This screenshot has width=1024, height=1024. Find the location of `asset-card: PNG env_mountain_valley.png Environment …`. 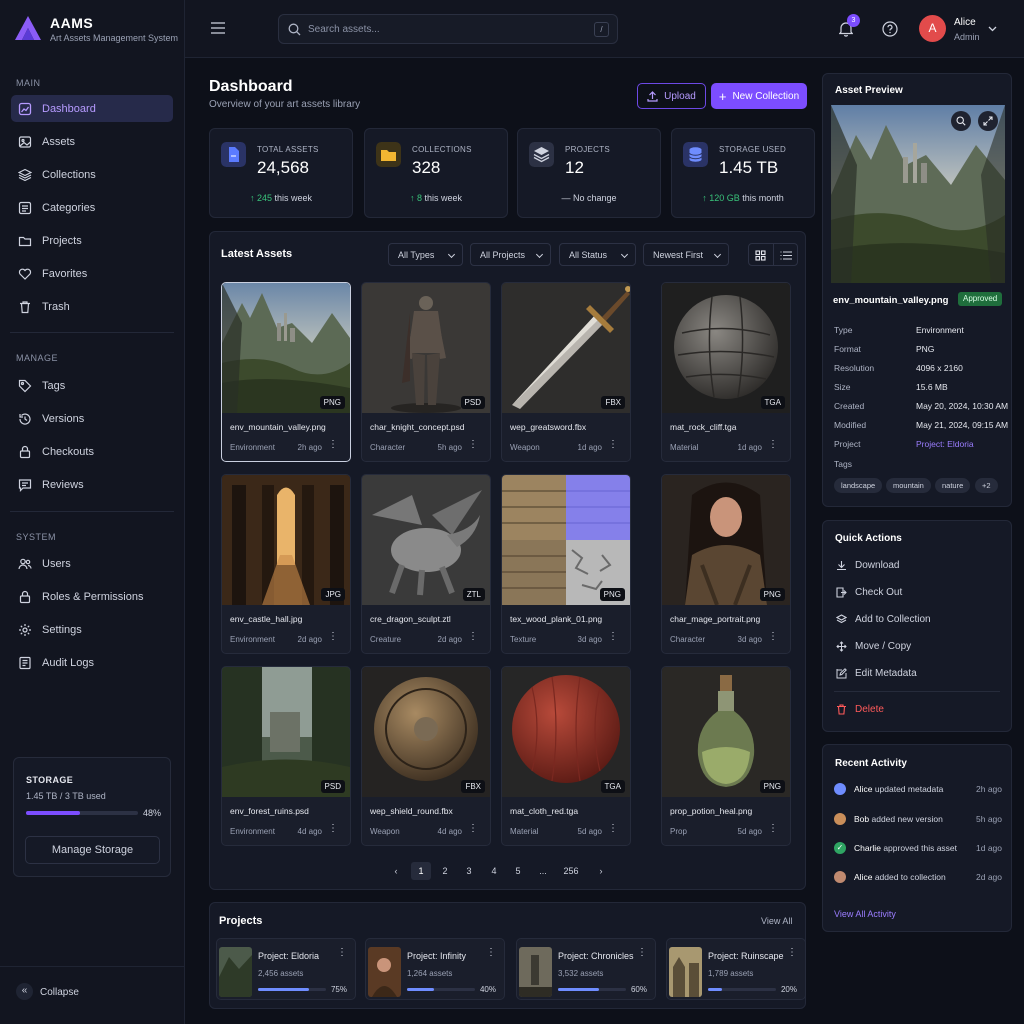

asset-card: PNG env_mountain_valley.png Environment … is located at coordinates (286, 372).